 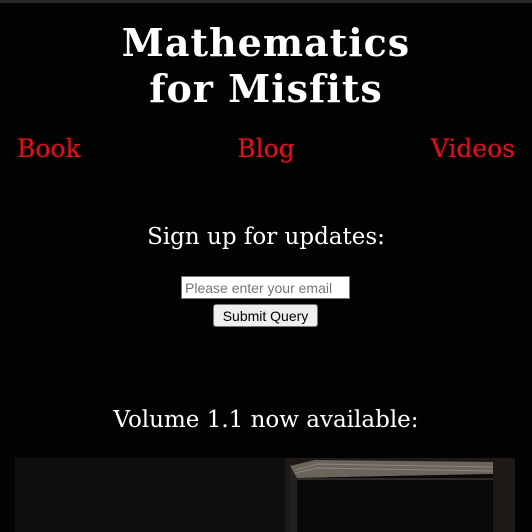 What do you see at coordinates (266, 237) in the screenshot?
I see `signup-heading: Sign up for updates:` at bounding box center [266, 237].